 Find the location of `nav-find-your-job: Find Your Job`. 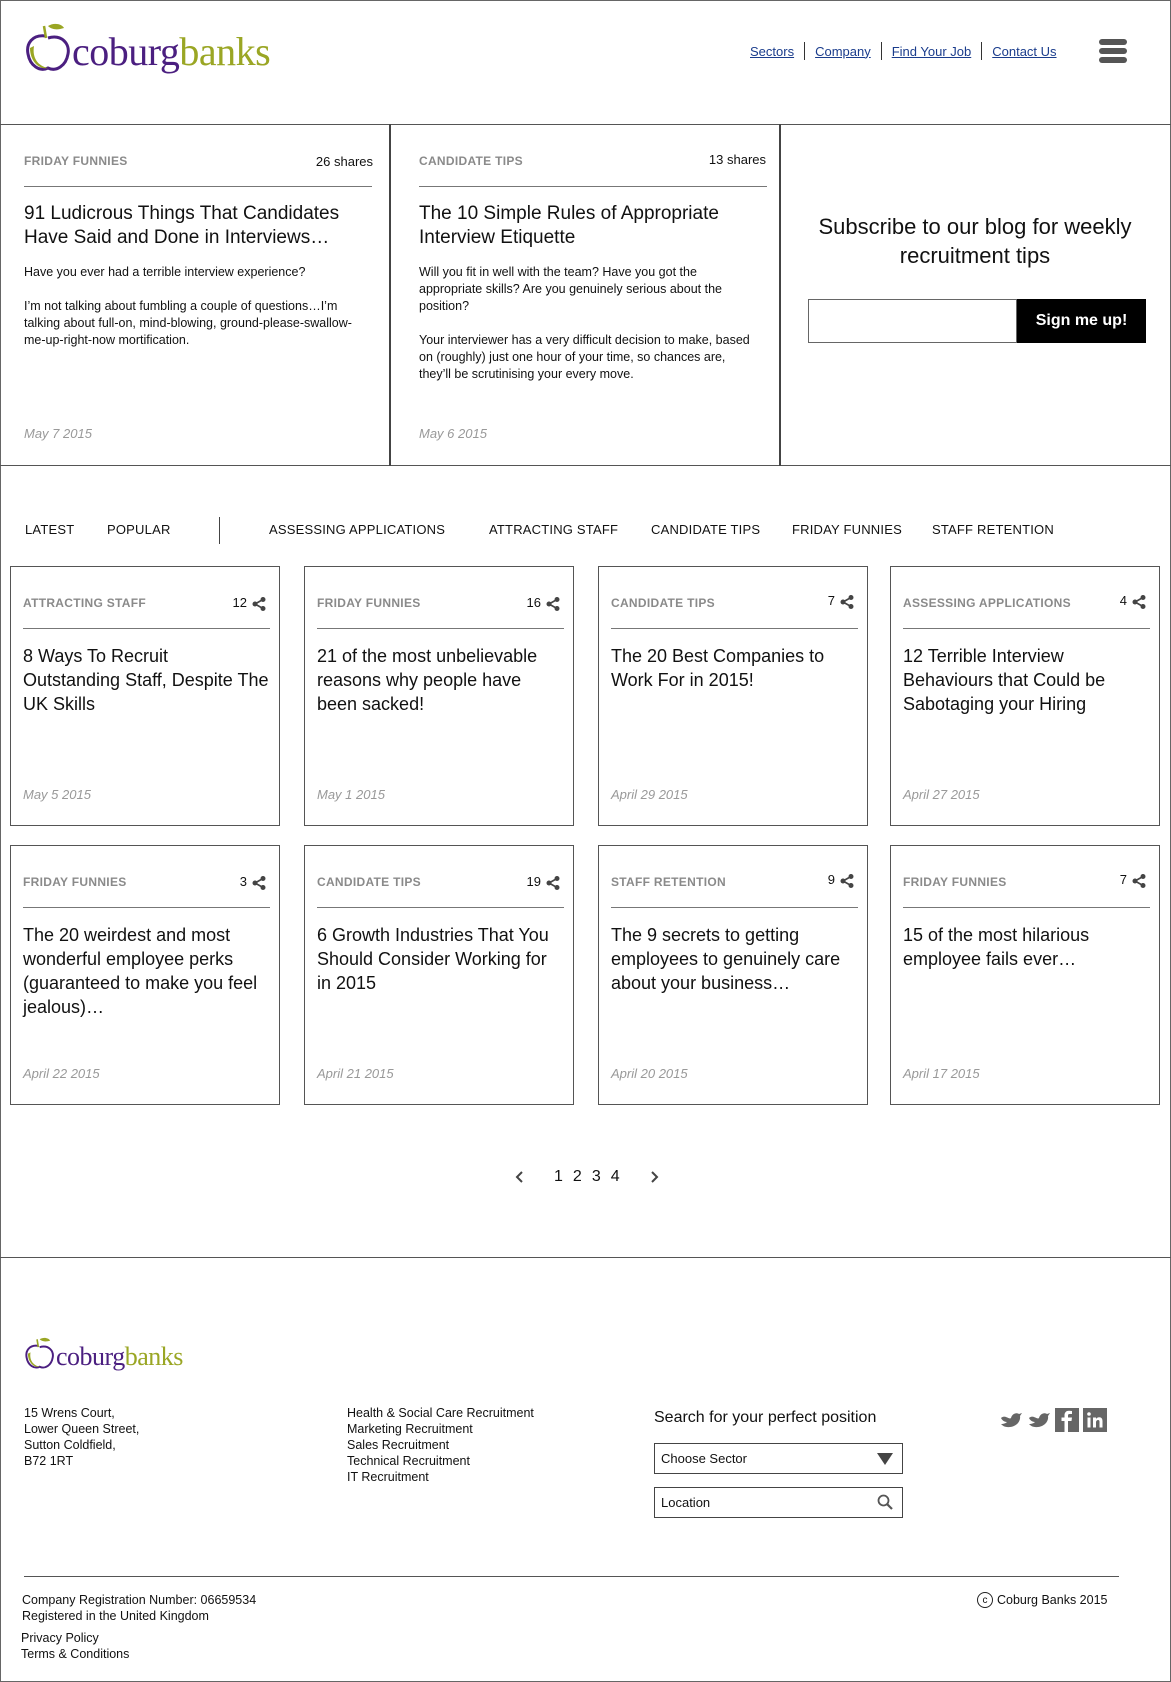

nav-find-your-job: Find Your Job is located at coordinates (932, 51).